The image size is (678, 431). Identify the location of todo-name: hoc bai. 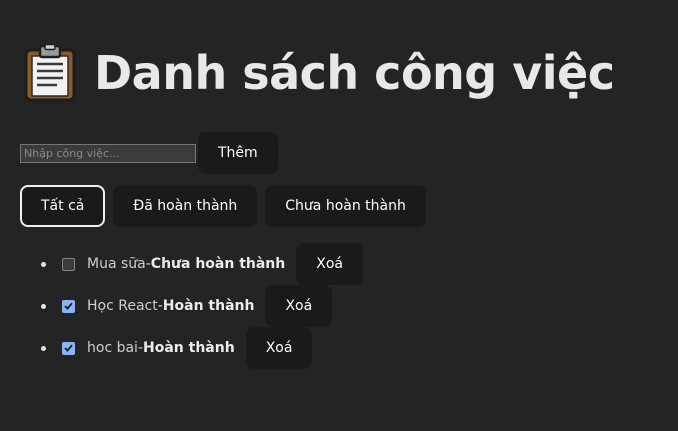
(112, 348).